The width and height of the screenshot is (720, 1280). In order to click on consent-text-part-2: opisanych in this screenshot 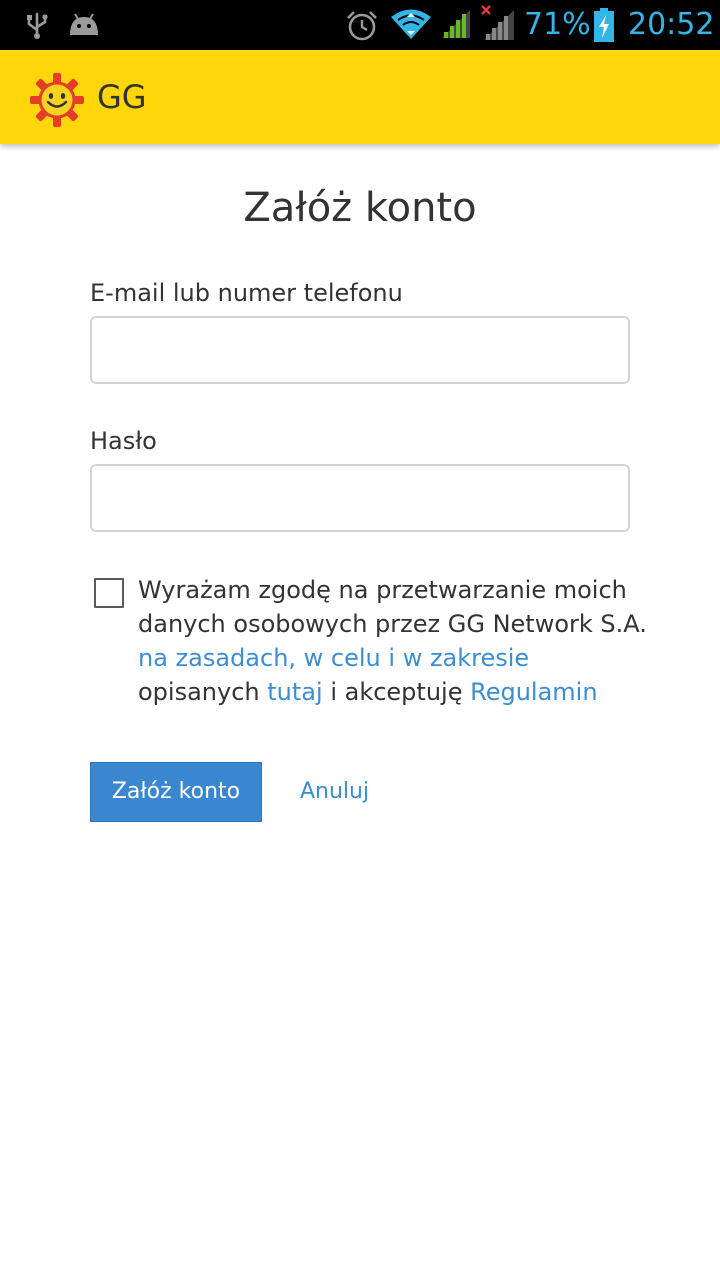, I will do `click(199, 692)`.